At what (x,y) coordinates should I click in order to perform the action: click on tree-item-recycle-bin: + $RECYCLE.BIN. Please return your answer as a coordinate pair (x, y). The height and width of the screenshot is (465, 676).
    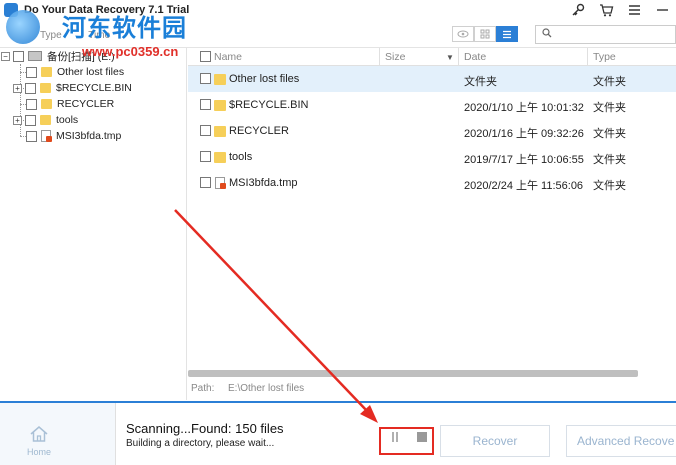
    Looking at the image, I should click on (72, 88).